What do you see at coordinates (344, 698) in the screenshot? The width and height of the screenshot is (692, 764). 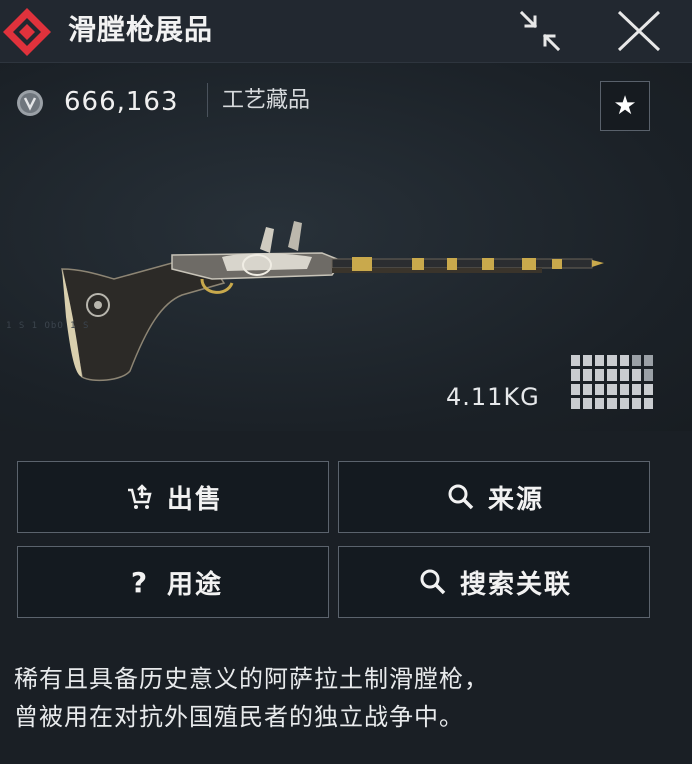 I see `item-description: 稀有且具备历史意义的阿萨拉土制滑膛枪， 曾被用在对抗外国殖民者的独立战争中。` at bounding box center [344, 698].